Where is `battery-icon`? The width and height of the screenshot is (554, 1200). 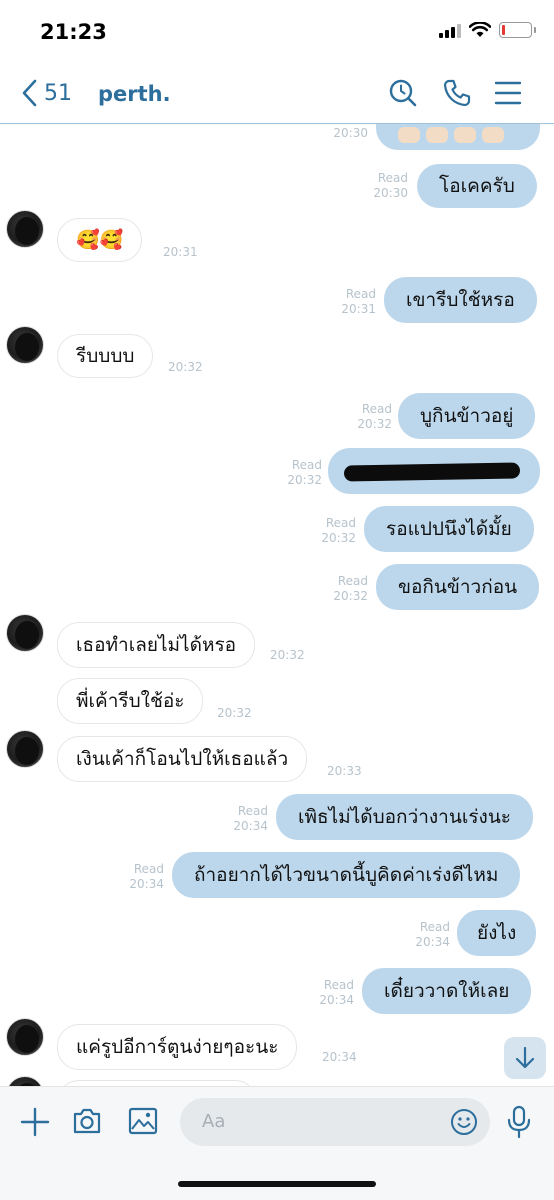
battery-icon is located at coordinates (517, 30).